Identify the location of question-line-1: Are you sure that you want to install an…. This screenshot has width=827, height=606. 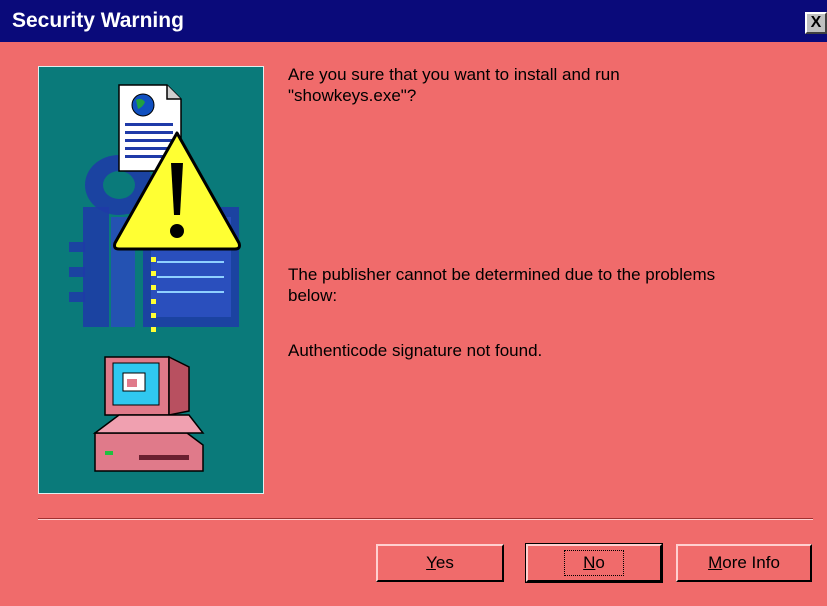
(454, 74).